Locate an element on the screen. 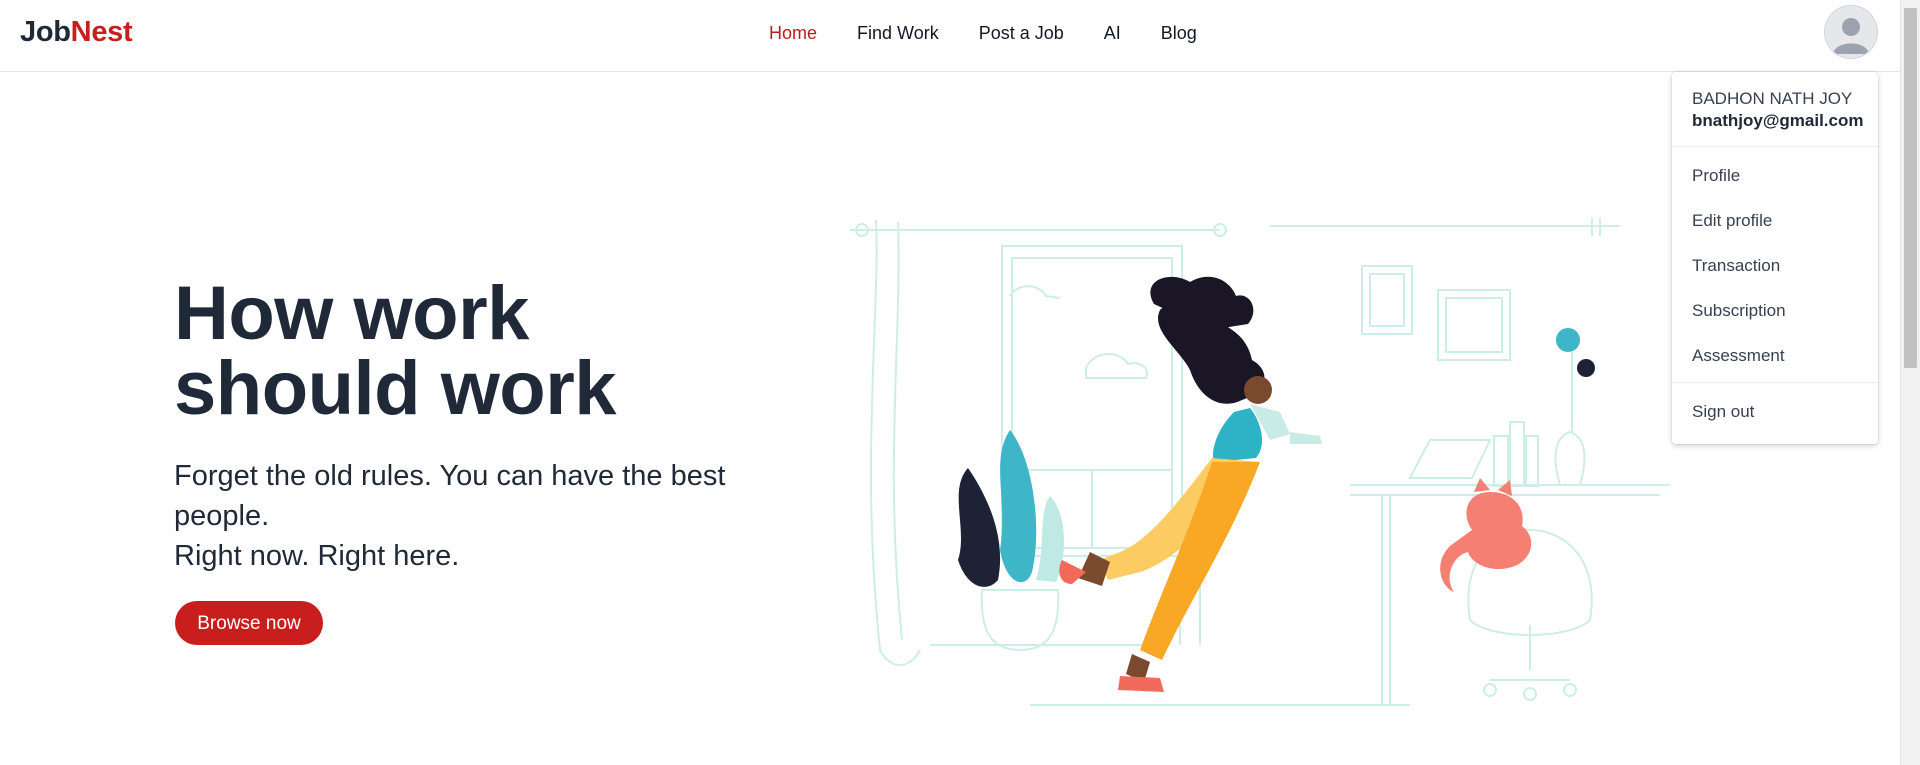  sign-out-button: Sign out is located at coordinates (1775, 411).